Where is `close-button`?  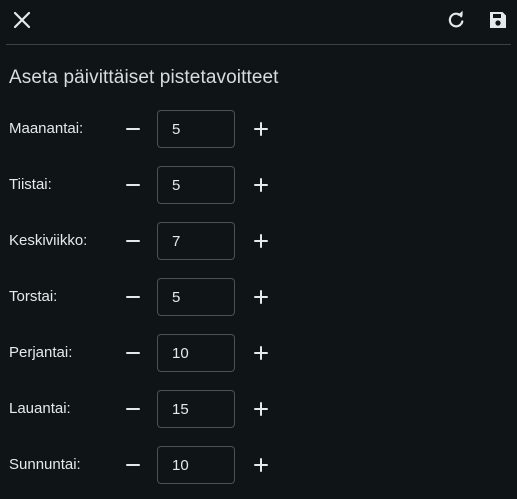
close-button is located at coordinates (22, 20).